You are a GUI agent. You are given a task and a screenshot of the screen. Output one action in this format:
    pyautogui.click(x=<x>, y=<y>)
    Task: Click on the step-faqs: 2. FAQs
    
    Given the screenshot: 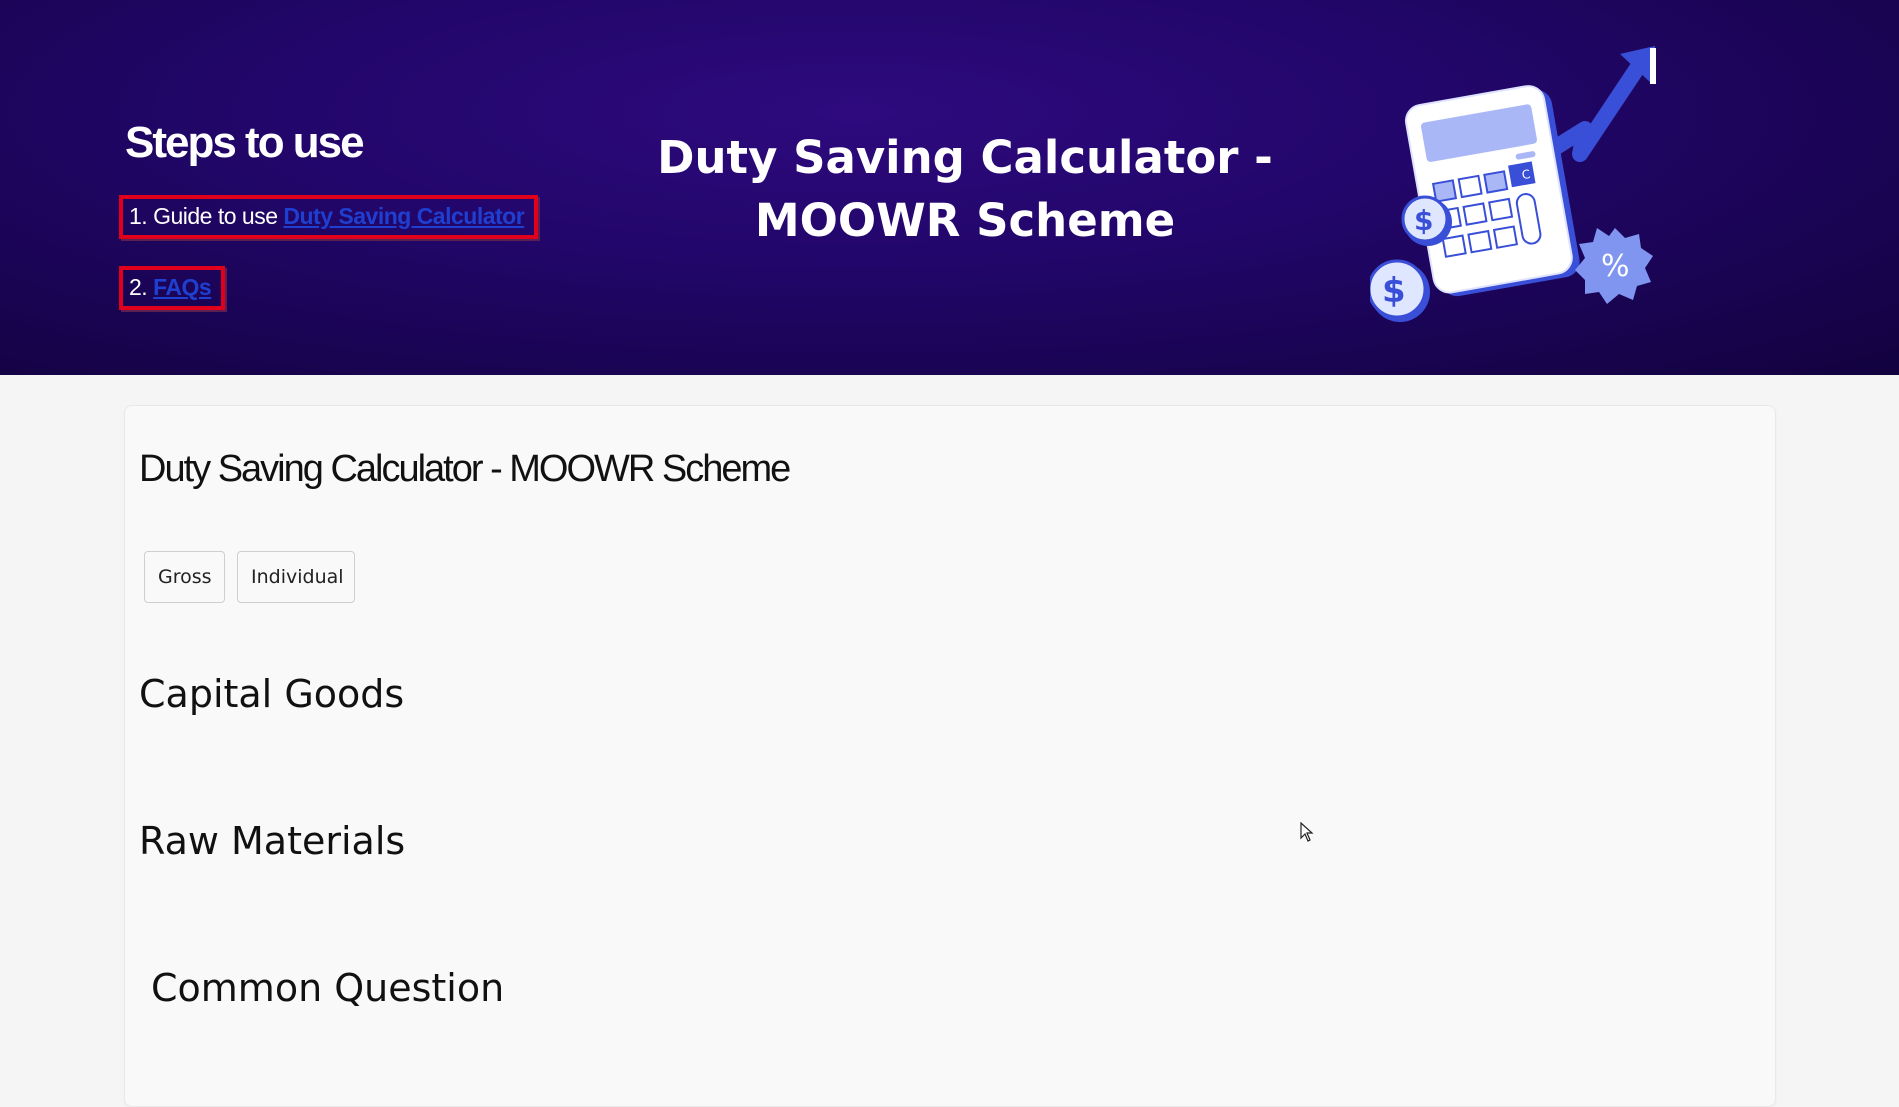 What is the action you would take?
    pyautogui.click(x=172, y=288)
    